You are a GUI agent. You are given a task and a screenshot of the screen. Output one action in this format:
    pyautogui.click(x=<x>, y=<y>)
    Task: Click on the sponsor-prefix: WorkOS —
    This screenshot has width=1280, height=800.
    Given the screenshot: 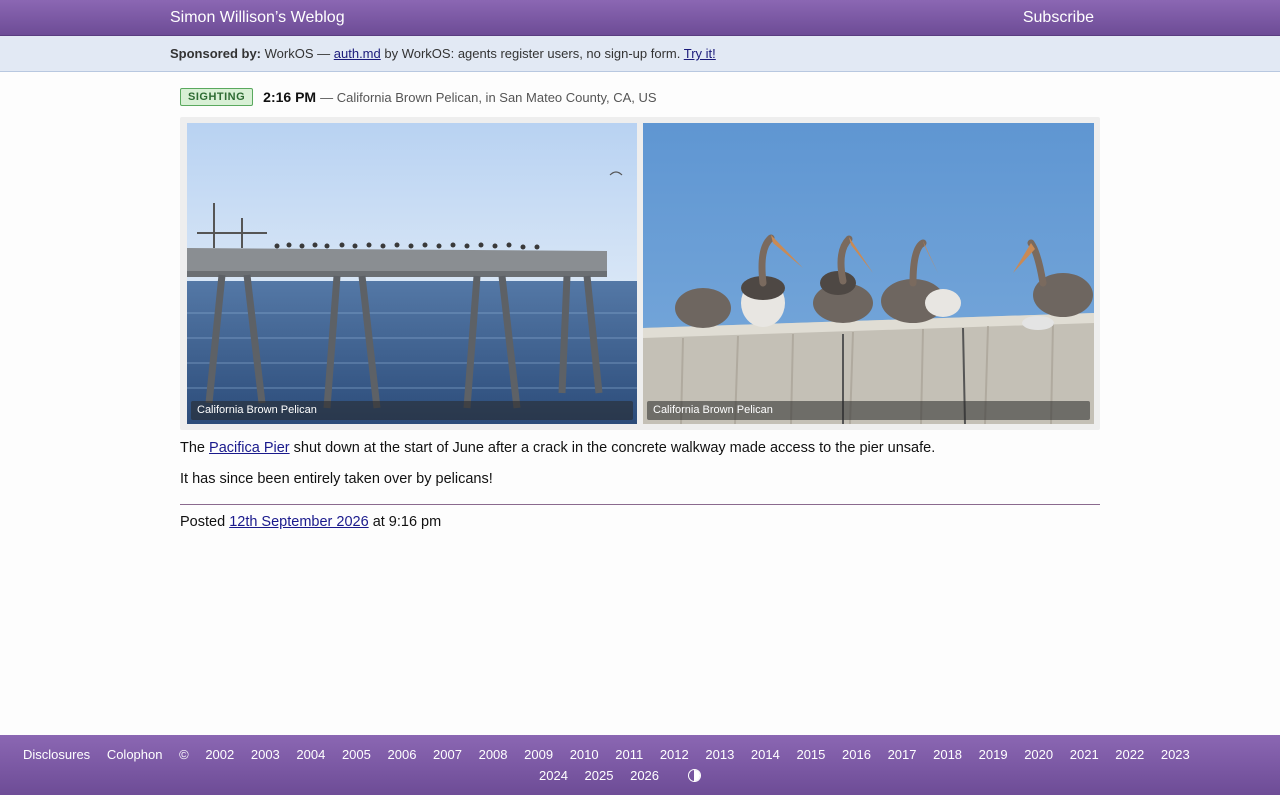 What is the action you would take?
    pyautogui.click(x=297, y=53)
    